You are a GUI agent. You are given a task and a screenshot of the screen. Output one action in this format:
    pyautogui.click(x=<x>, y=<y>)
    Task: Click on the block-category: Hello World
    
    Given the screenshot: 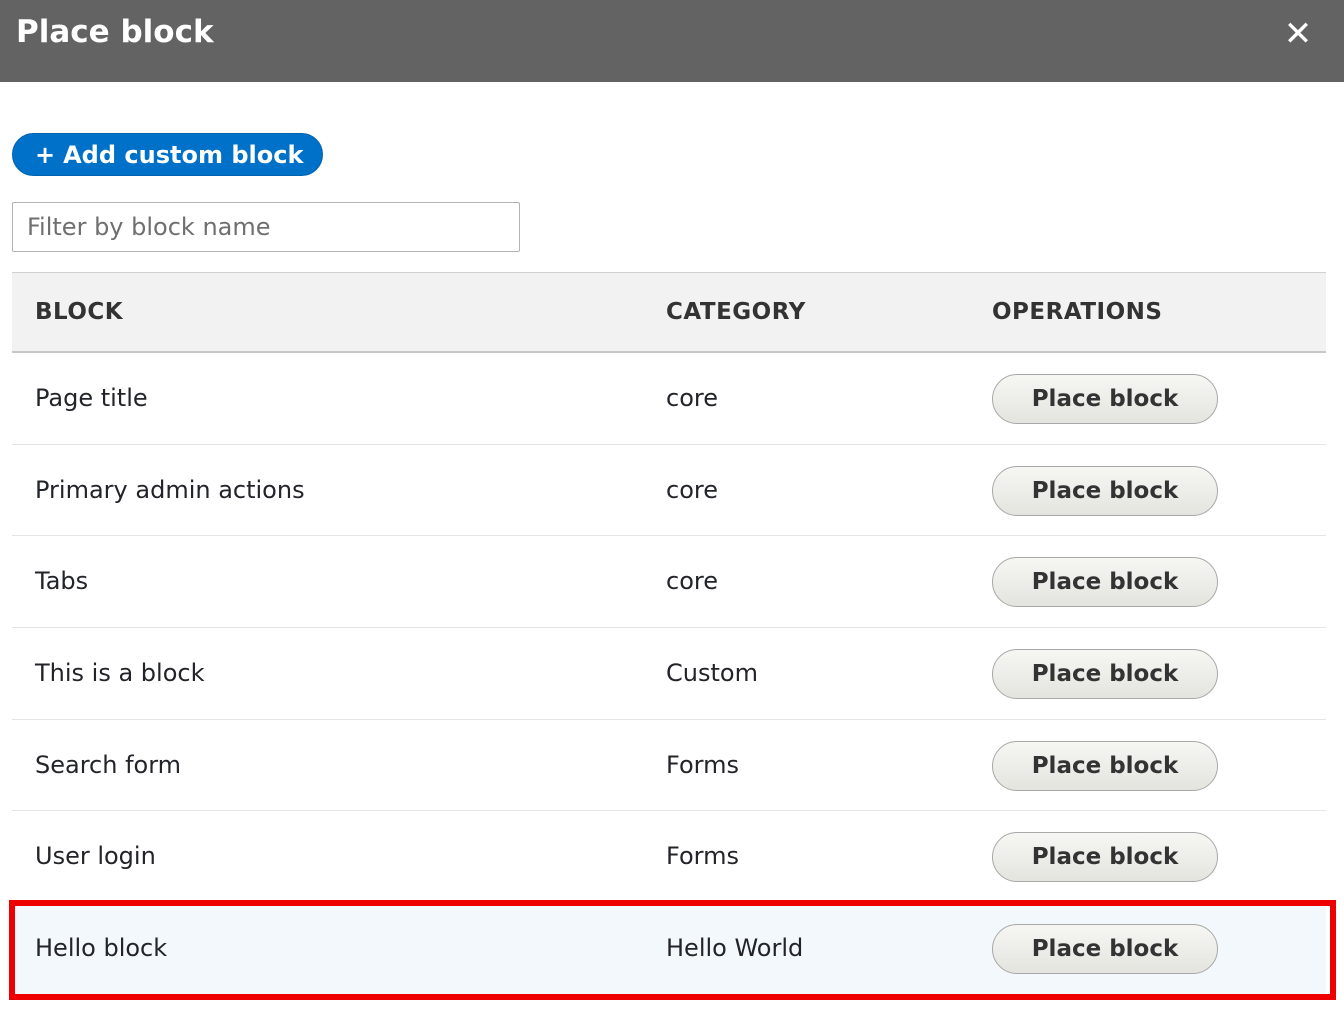 What is the action you would take?
    pyautogui.click(x=735, y=948)
    